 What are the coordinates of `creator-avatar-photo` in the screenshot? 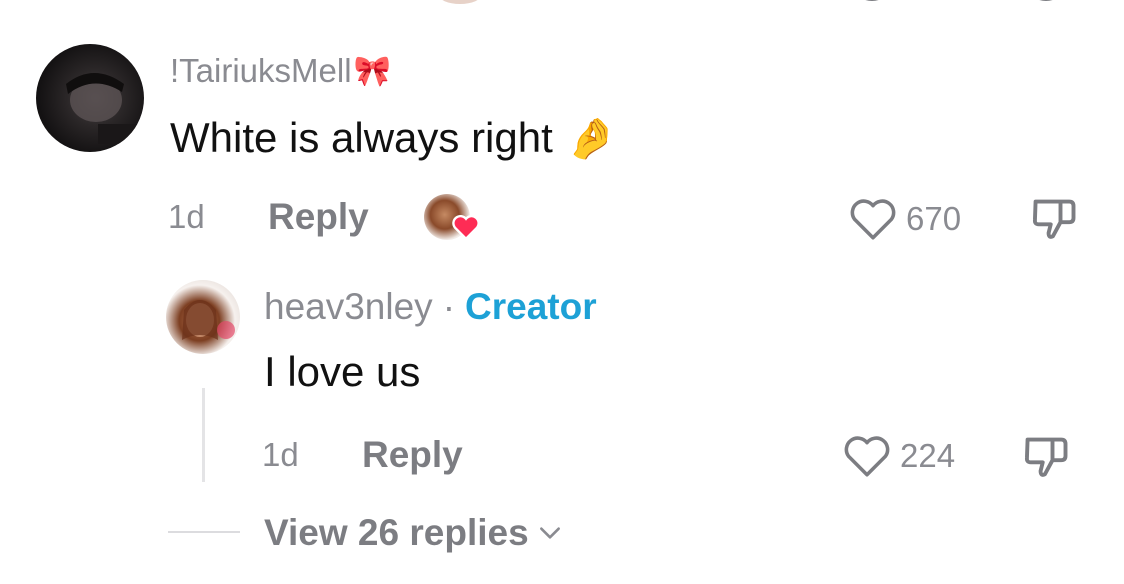 It's located at (208, 320).